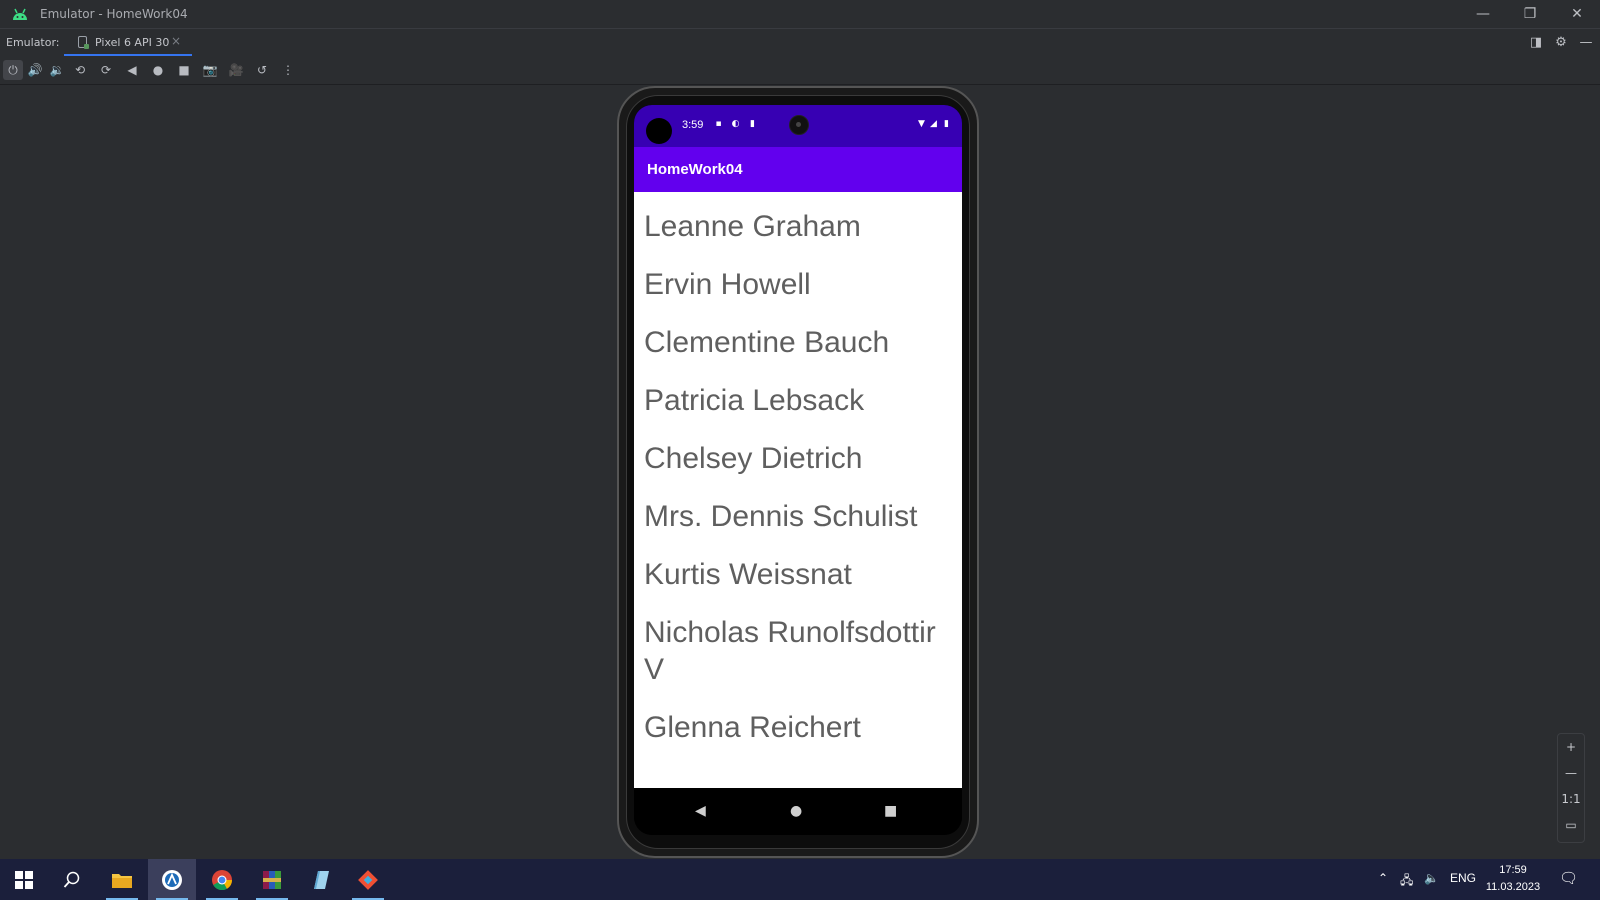 Image resolution: width=1600 pixels, height=900 pixels. I want to click on user-list-item: Leanne Graham, so click(798, 226).